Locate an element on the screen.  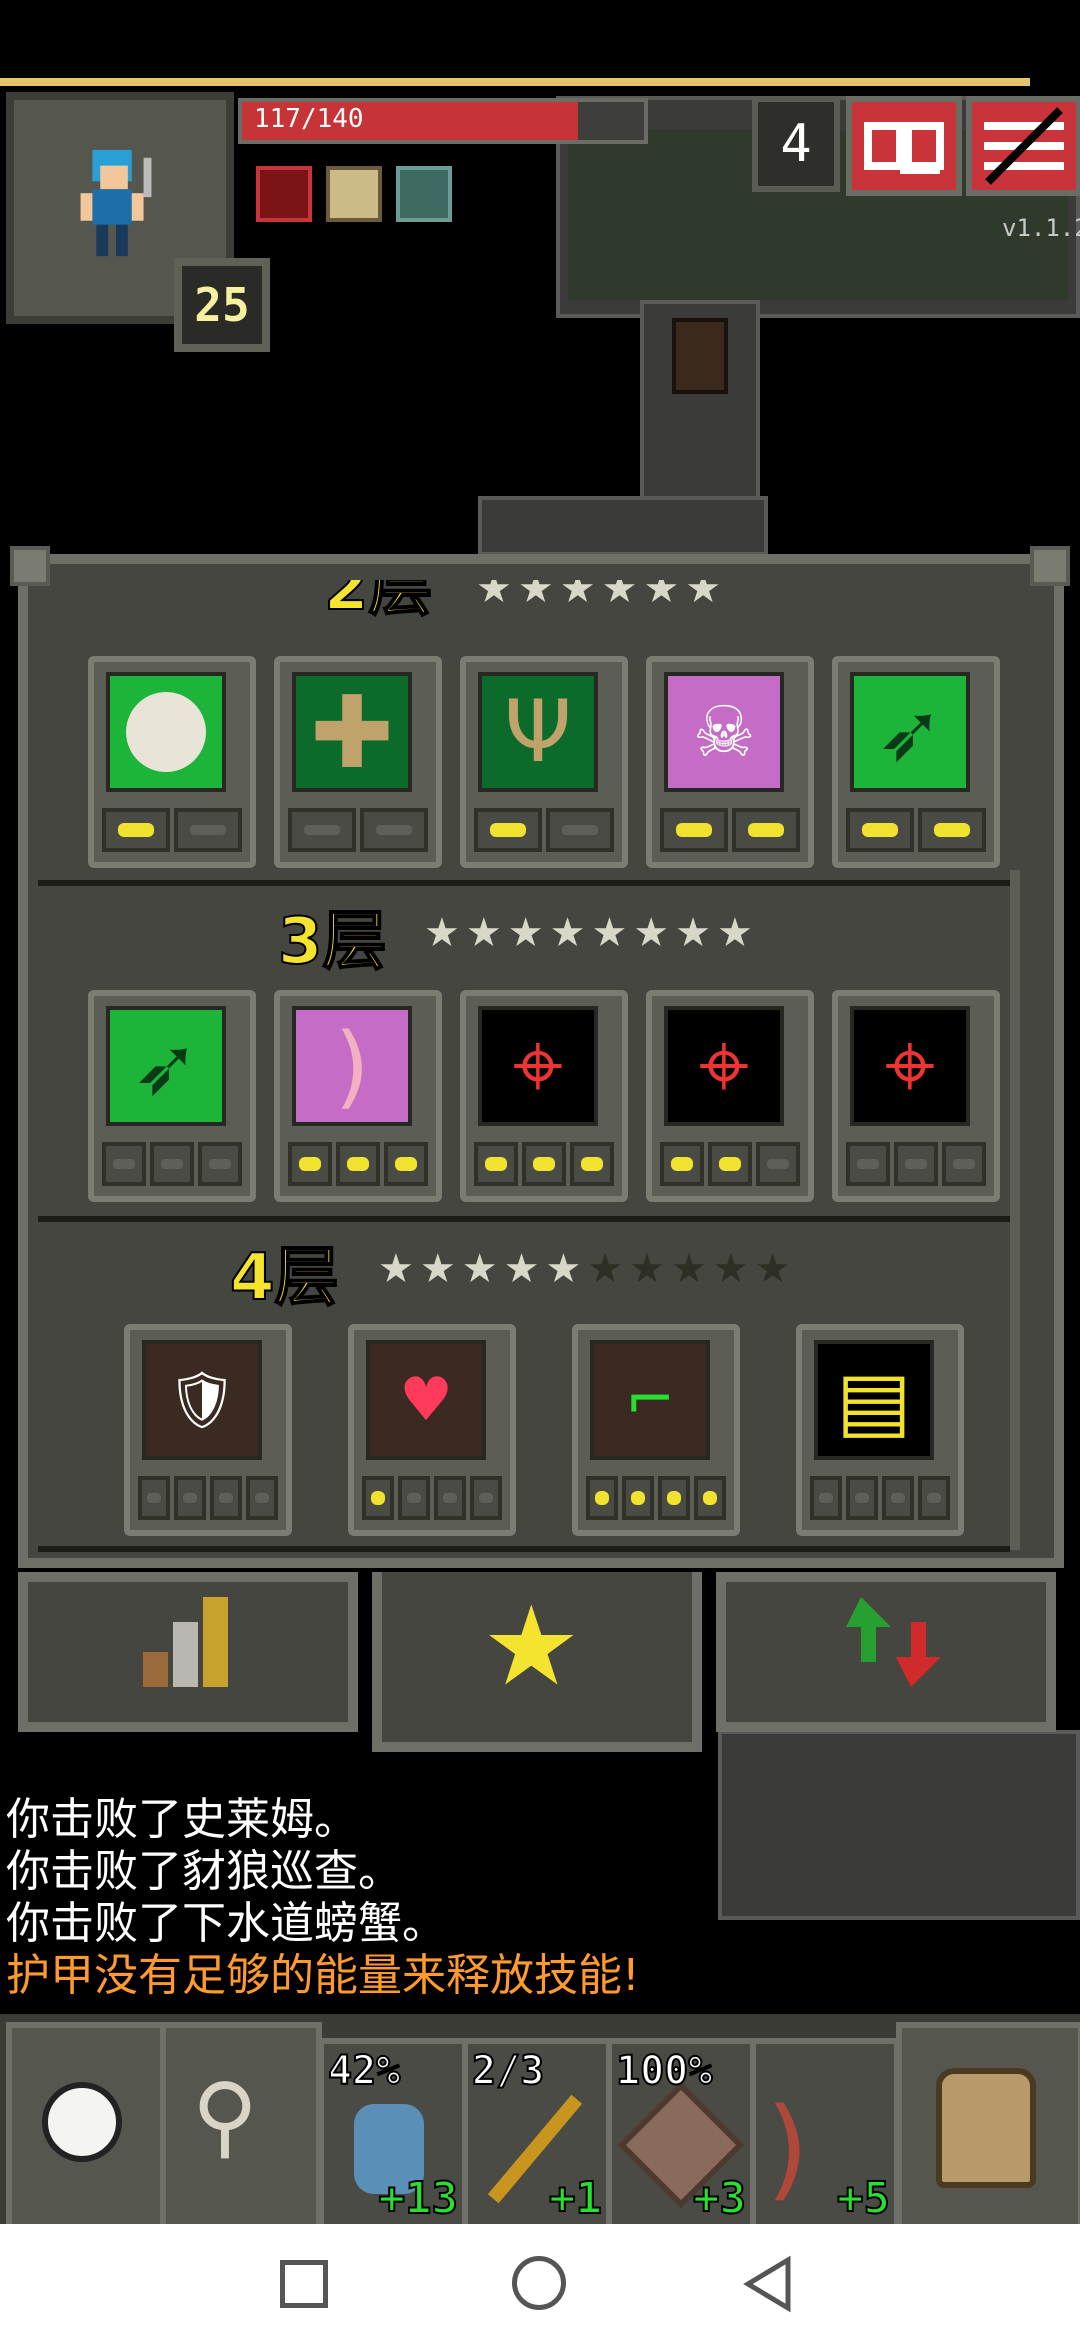
spirit-bow-icon: ) is located at coordinates (787, 2148).